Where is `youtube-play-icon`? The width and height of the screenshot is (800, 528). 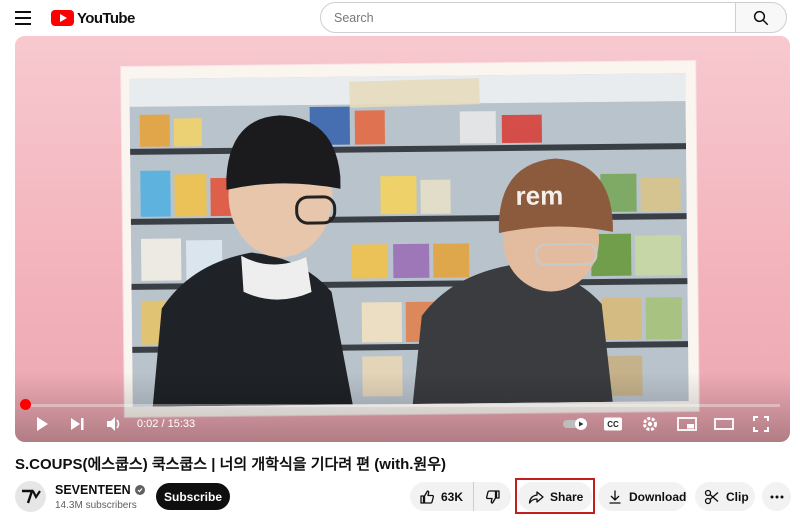
youtube-play-icon is located at coordinates (62, 18).